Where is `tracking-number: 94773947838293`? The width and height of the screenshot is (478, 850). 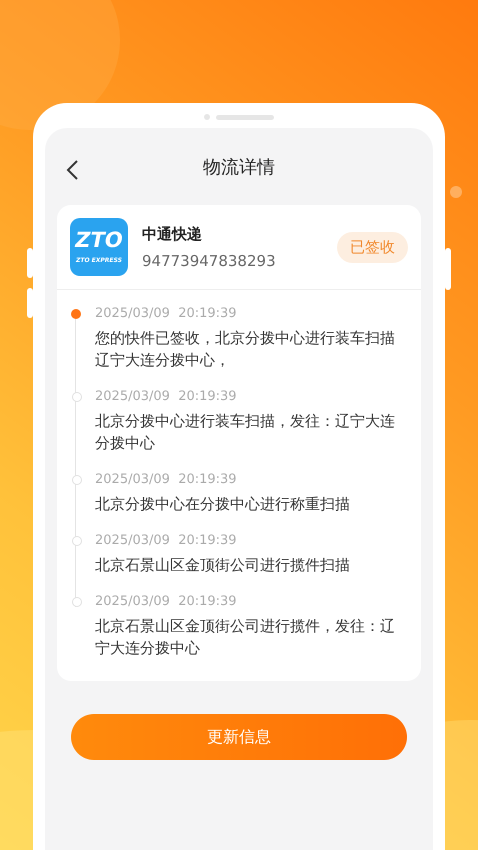
tracking-number: 94773947838293 is located at coordinates (209, 261).